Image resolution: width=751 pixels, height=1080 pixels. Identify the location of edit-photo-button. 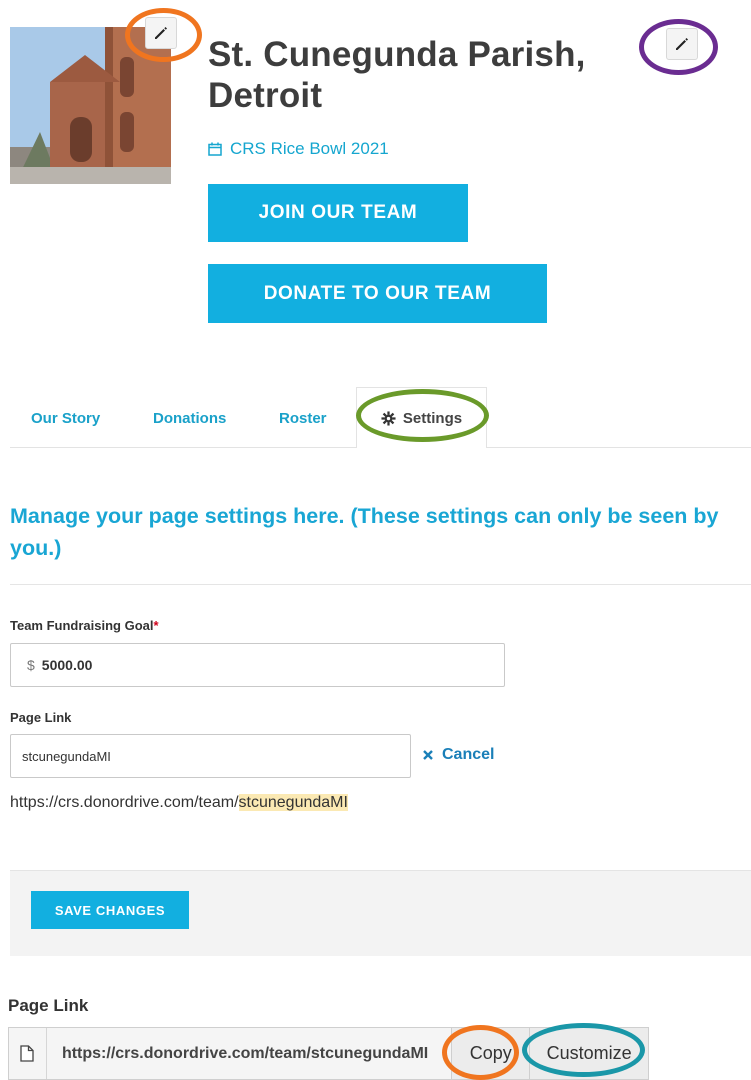
(161, 33).